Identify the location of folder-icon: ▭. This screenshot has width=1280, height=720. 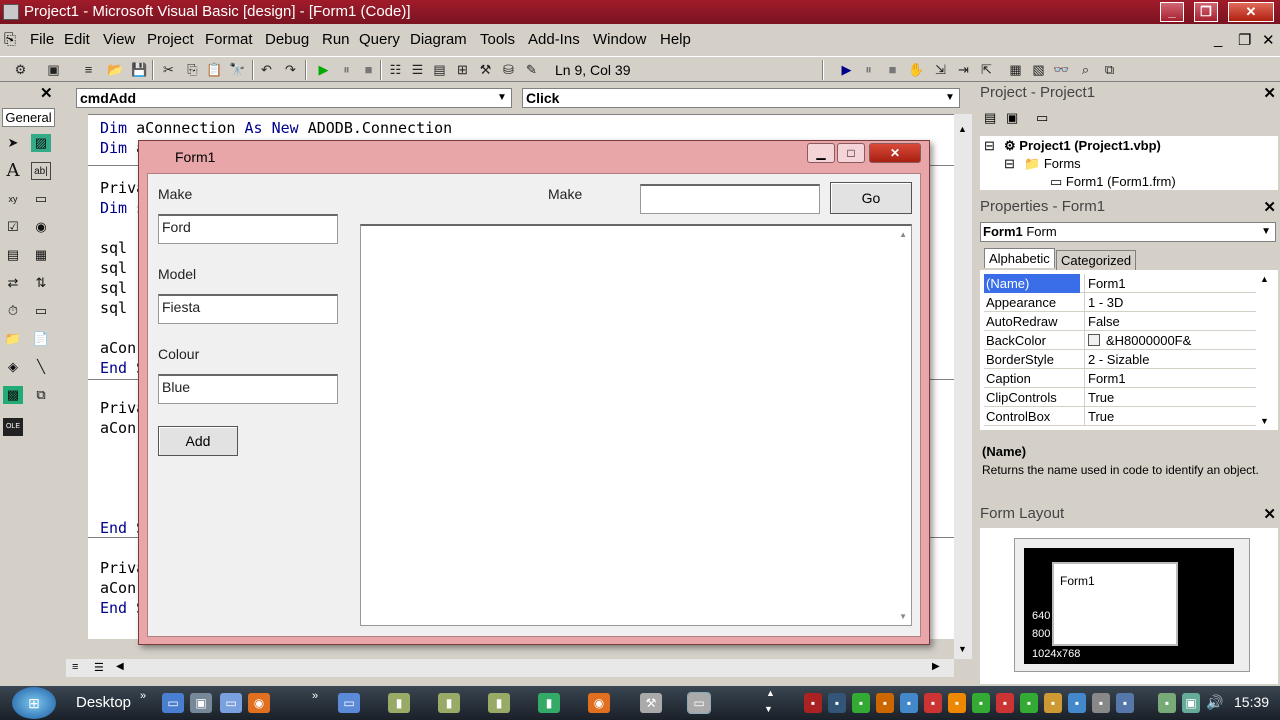
(231, 703).